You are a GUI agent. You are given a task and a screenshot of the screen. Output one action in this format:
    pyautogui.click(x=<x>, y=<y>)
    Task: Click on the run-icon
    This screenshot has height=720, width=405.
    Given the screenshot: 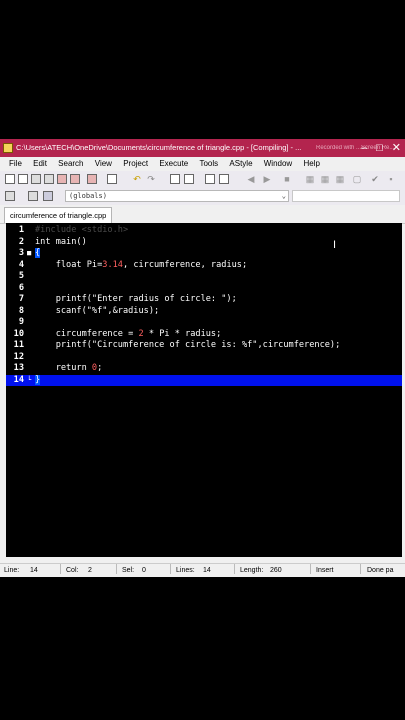 What is the action you would take?
    pyautogui.click(x=33, y=196)
    